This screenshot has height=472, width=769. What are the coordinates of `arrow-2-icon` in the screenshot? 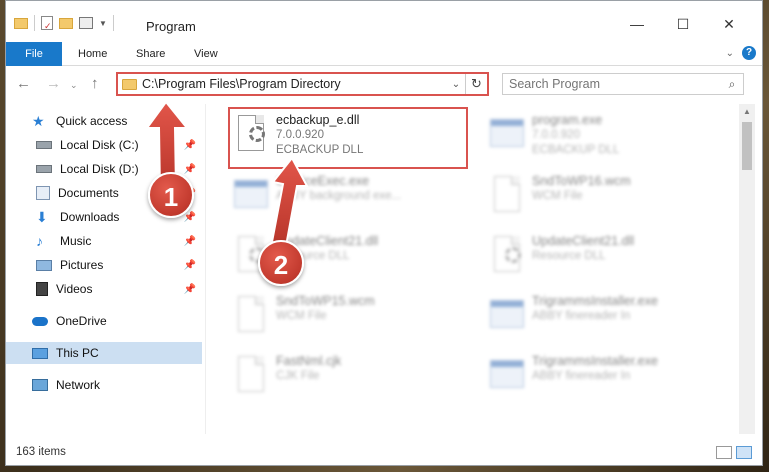 It's located at (289, 202).